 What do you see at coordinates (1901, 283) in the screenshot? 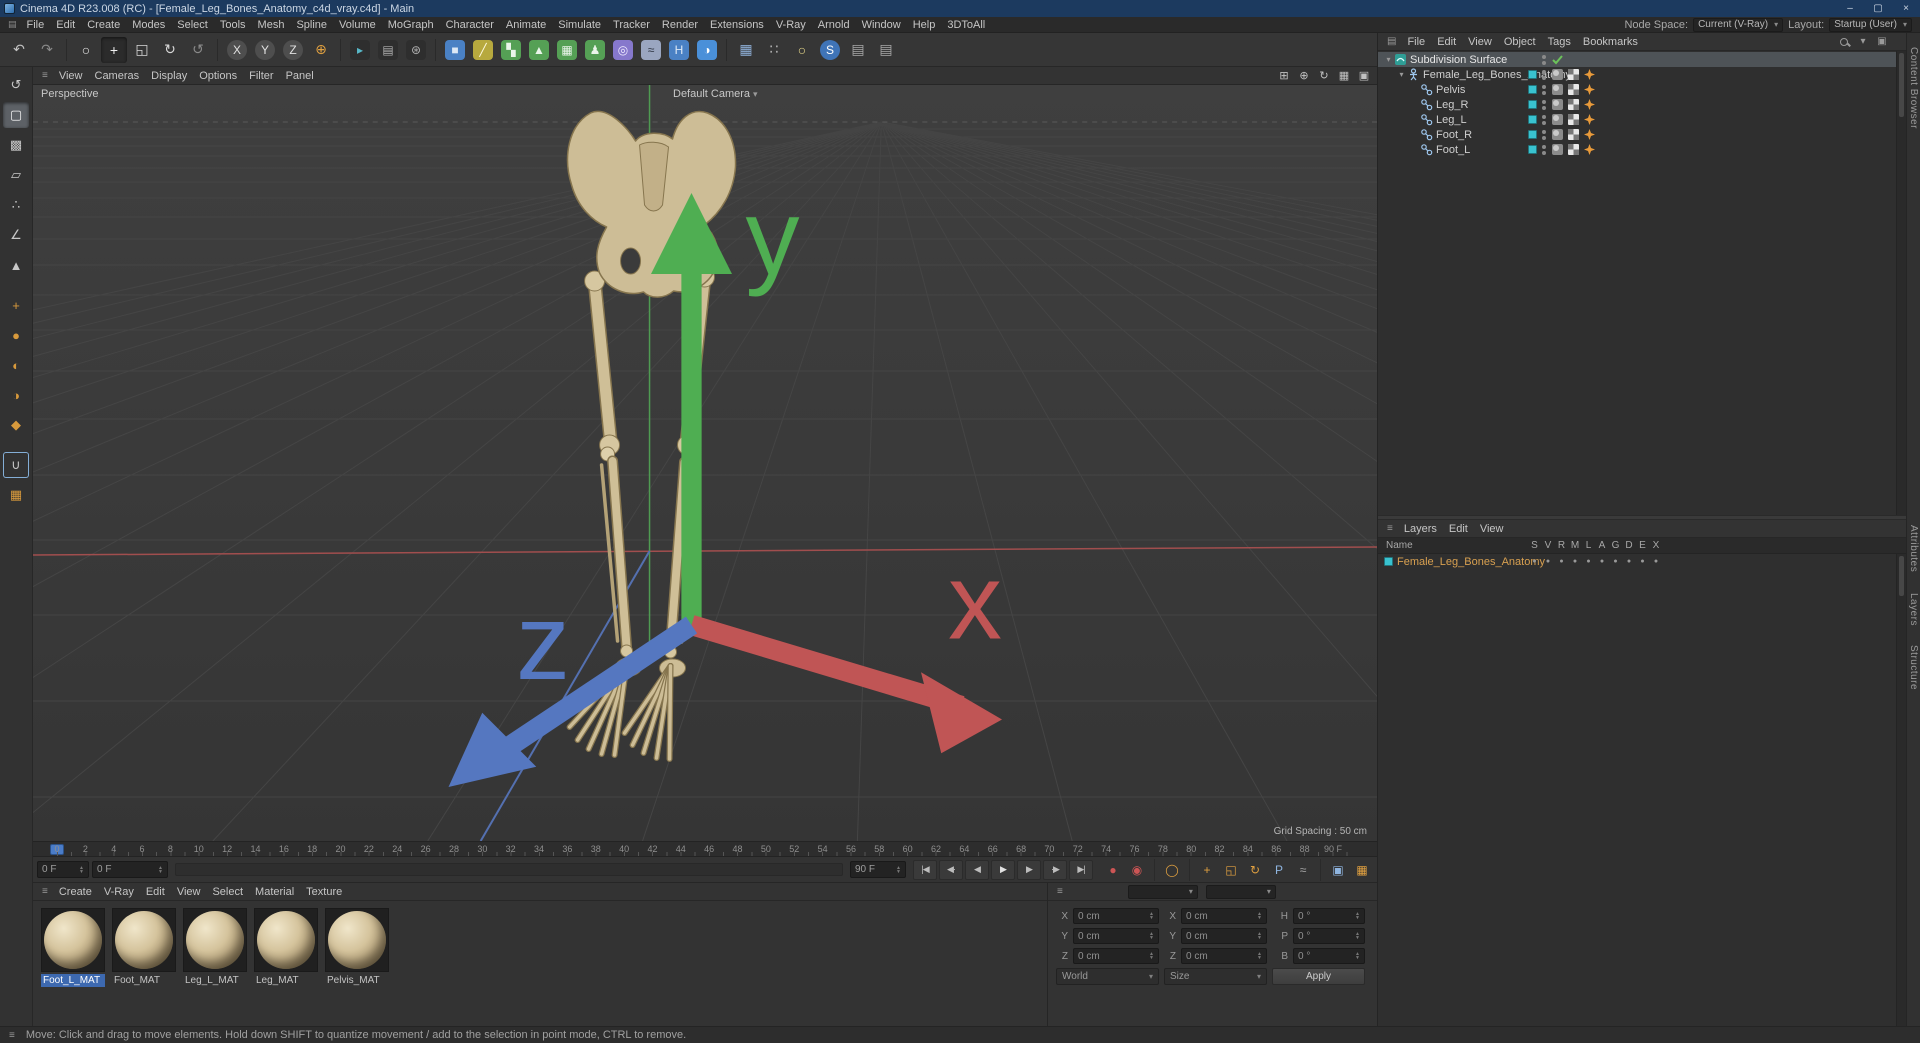
I see `object-manager-scrollbar` at bounding box center [1901, 283].